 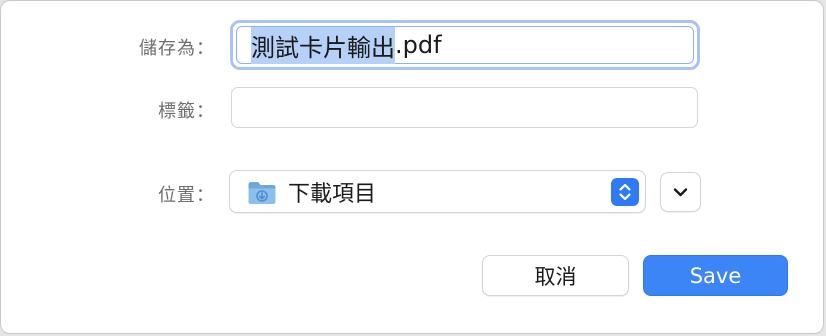 What do you see at coordinates (332, 194) in the screenshot?
I see `location-value: 下載項目` at bounding box center [332, 194].